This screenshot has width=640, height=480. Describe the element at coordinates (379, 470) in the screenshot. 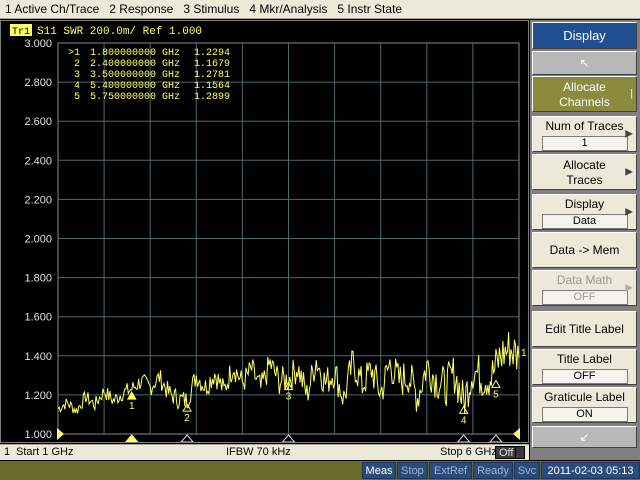

I see `status-meas: Meas` at that location.